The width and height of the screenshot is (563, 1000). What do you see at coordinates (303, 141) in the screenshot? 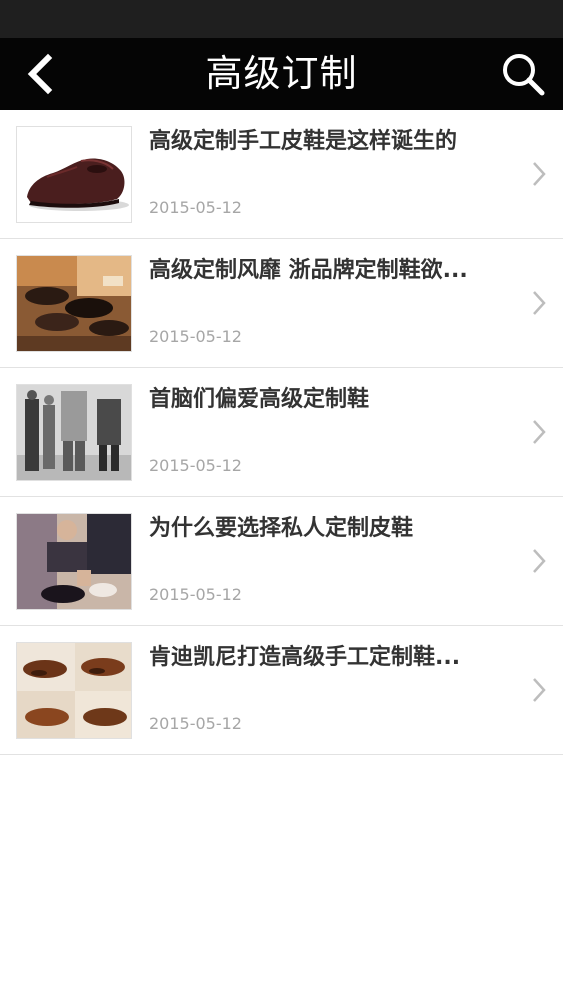
I see `article-title: 高级定制手工皮鞋是这样诞生的` at bounding box center [303, 141].